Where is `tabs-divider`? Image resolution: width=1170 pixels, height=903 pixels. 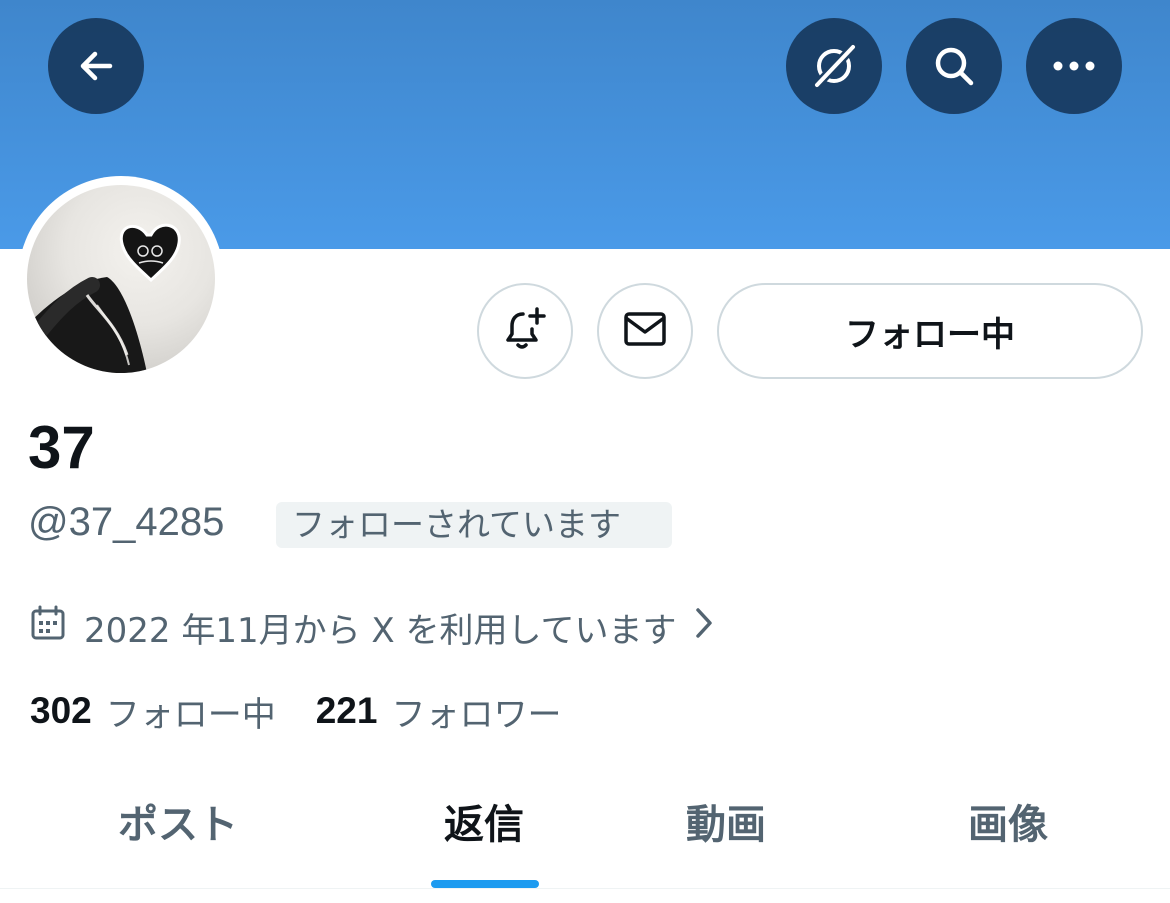
tabs-divider is located at coordinates (585, 888).